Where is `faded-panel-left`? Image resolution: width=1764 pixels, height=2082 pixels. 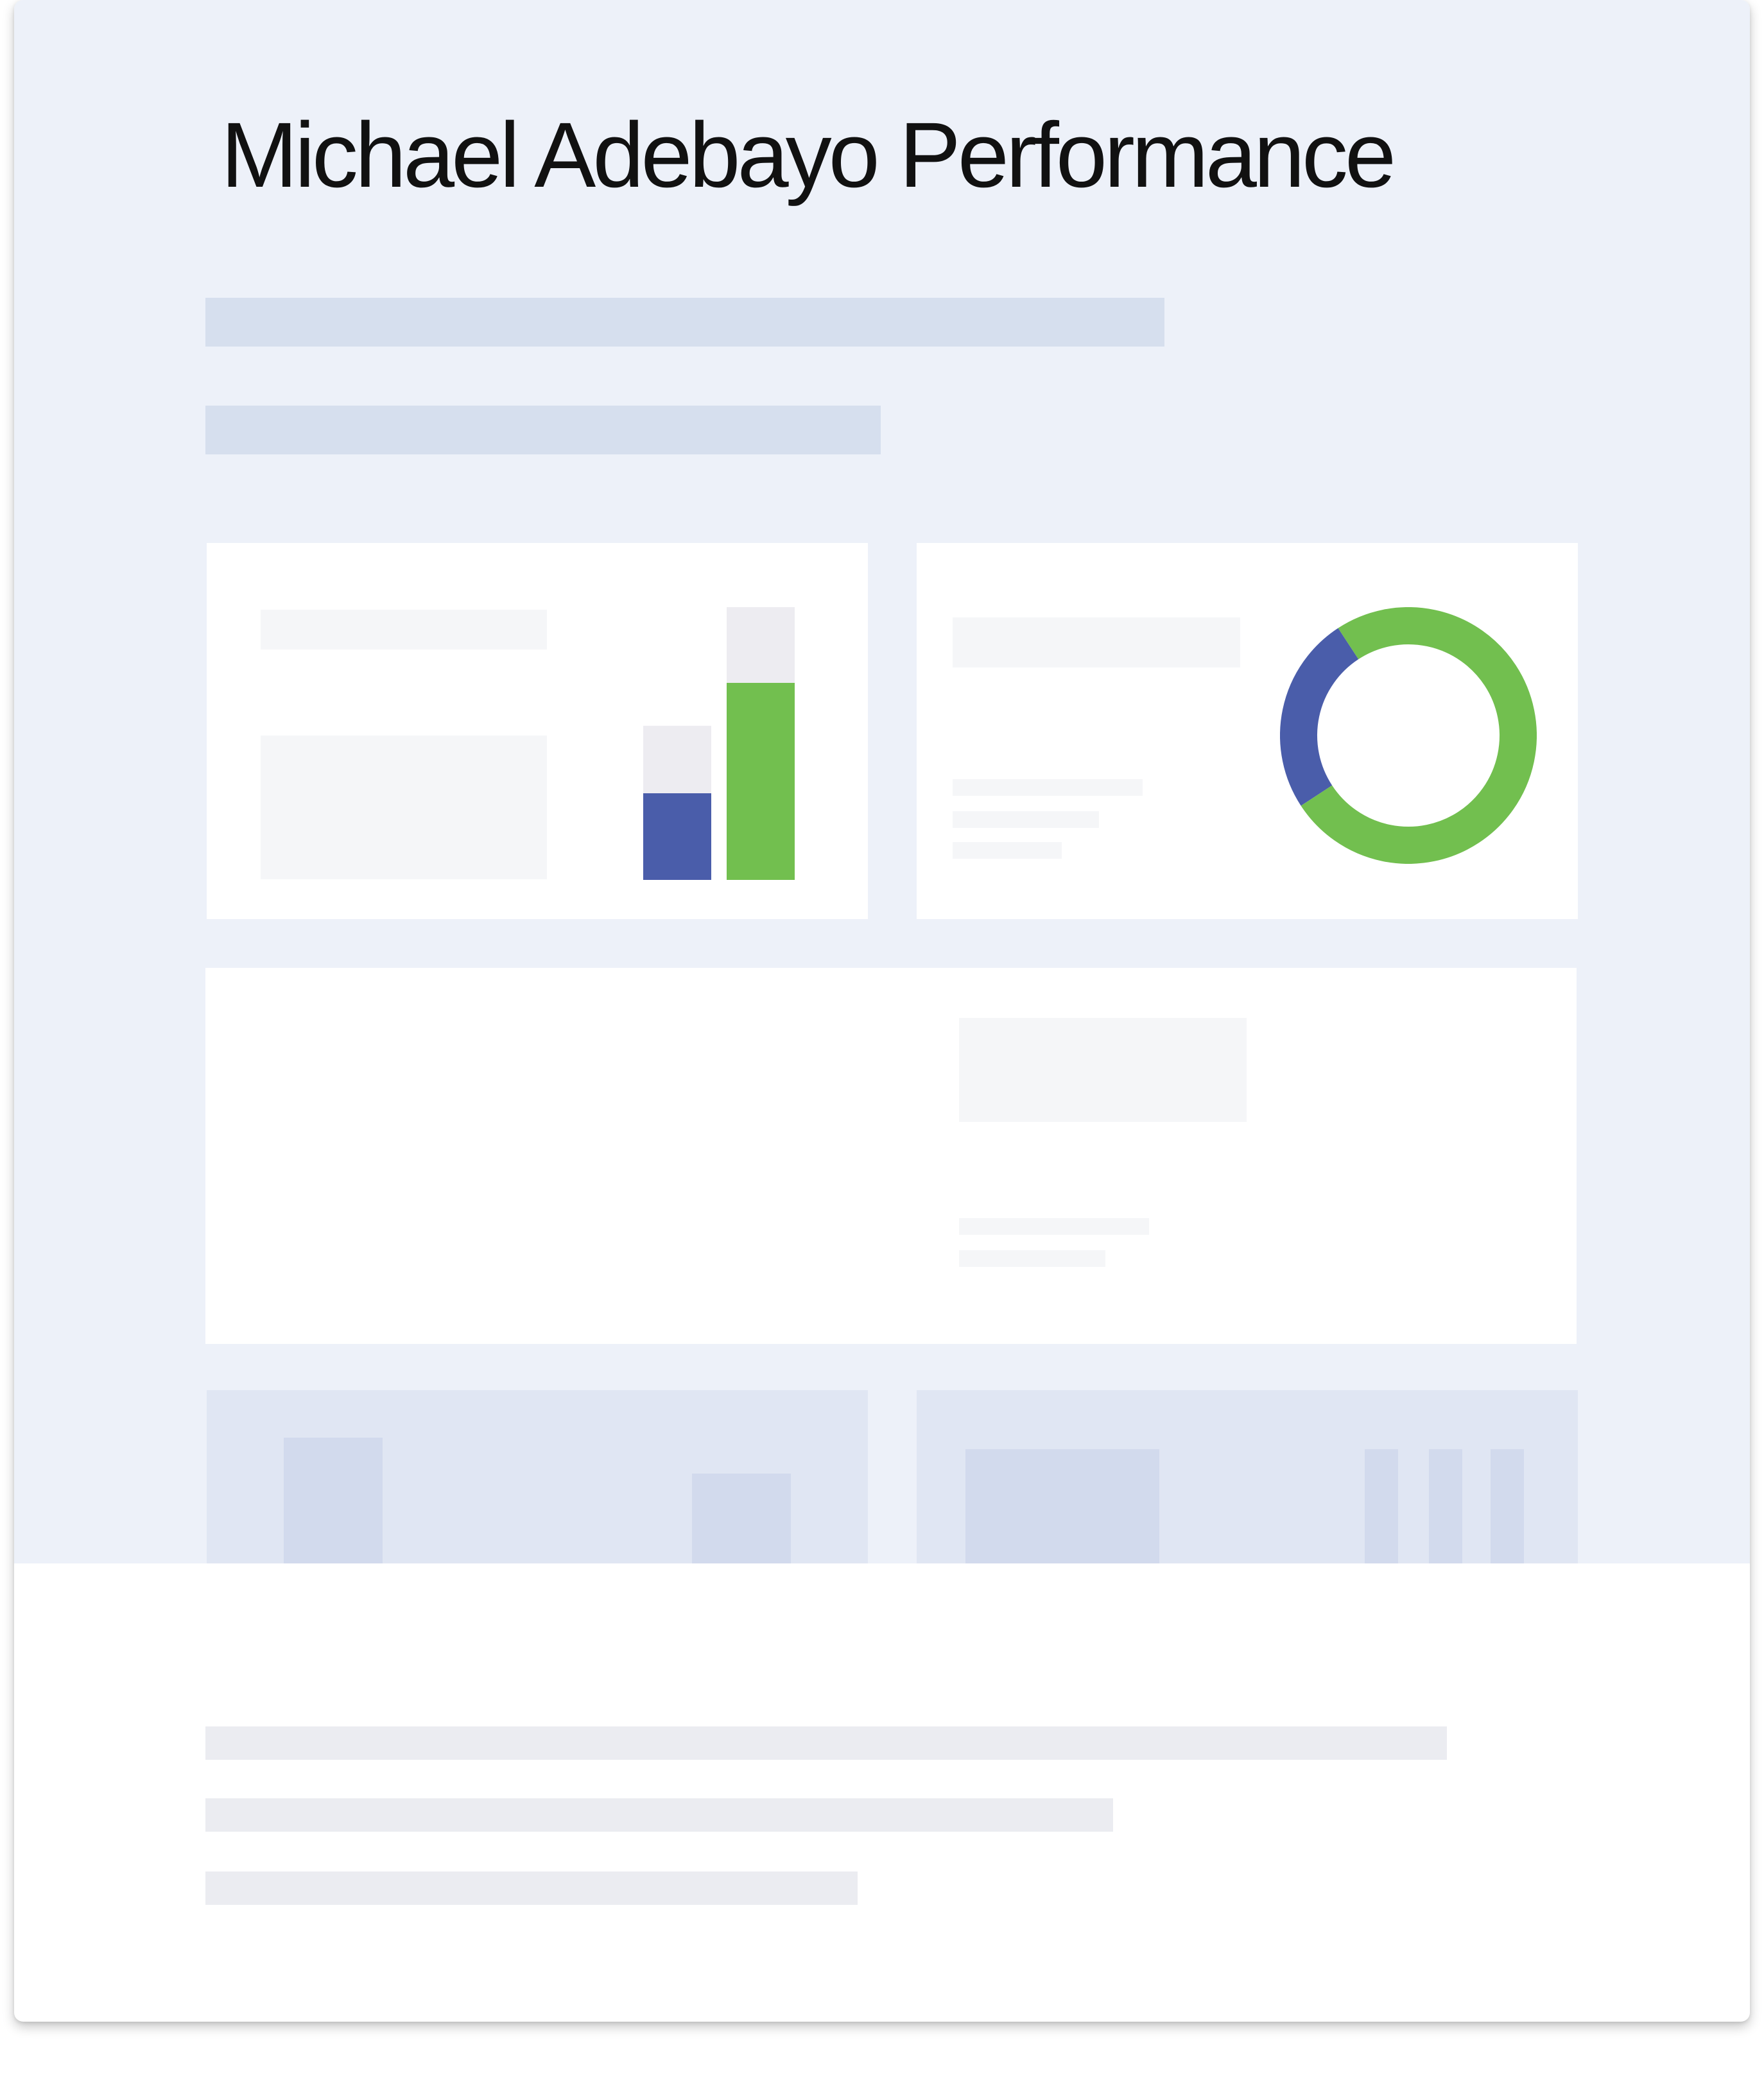
faded-panel-left is located at coordinates (537, 1476).